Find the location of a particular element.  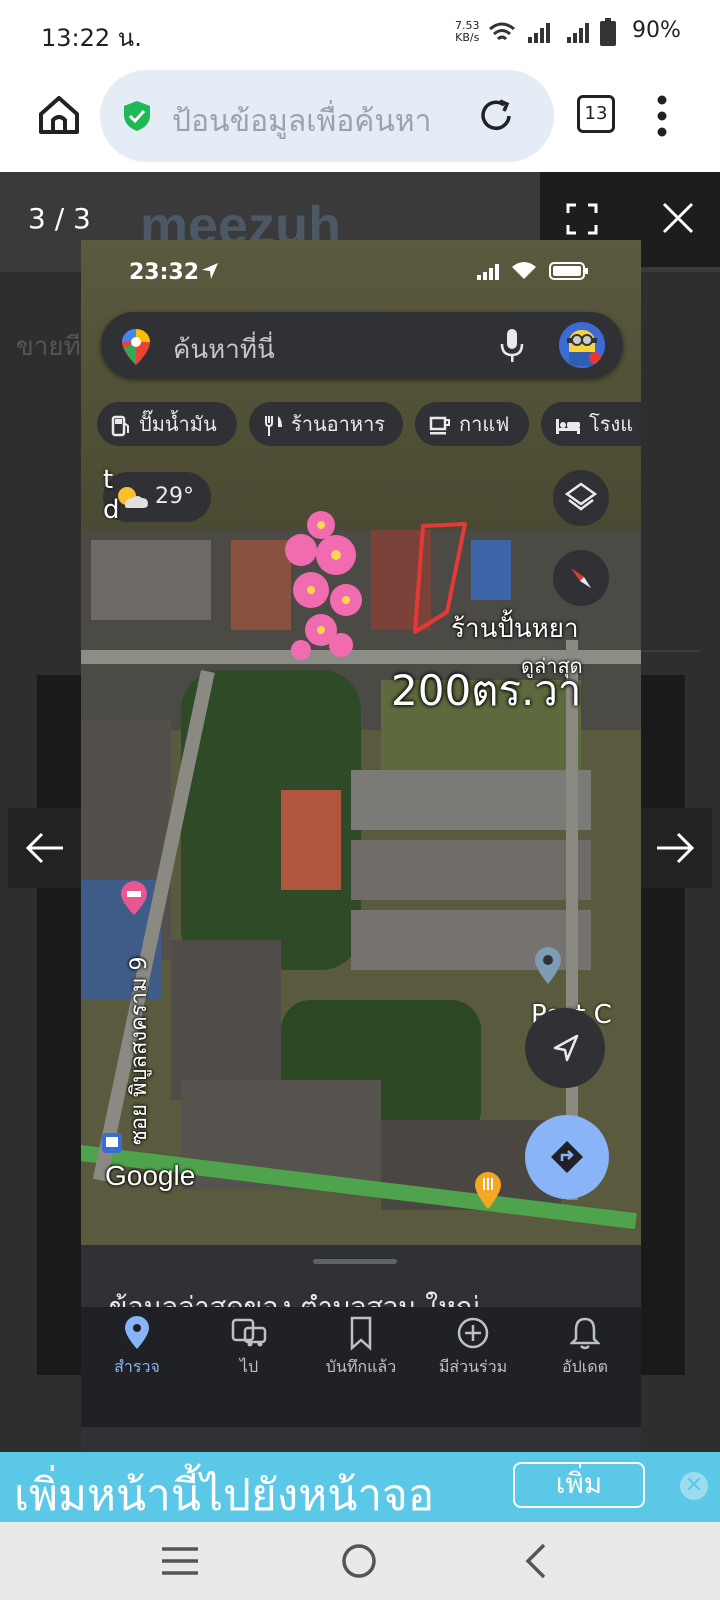

restaurant-pin-icon is located at coordinates (488, 1190).